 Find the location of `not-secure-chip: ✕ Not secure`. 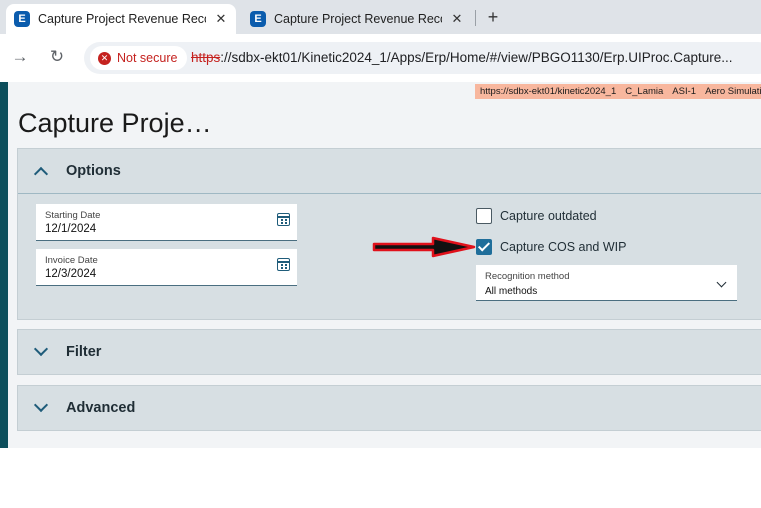

not-secure-chip: ✕ Not secure is located at coordinates (139, 58).